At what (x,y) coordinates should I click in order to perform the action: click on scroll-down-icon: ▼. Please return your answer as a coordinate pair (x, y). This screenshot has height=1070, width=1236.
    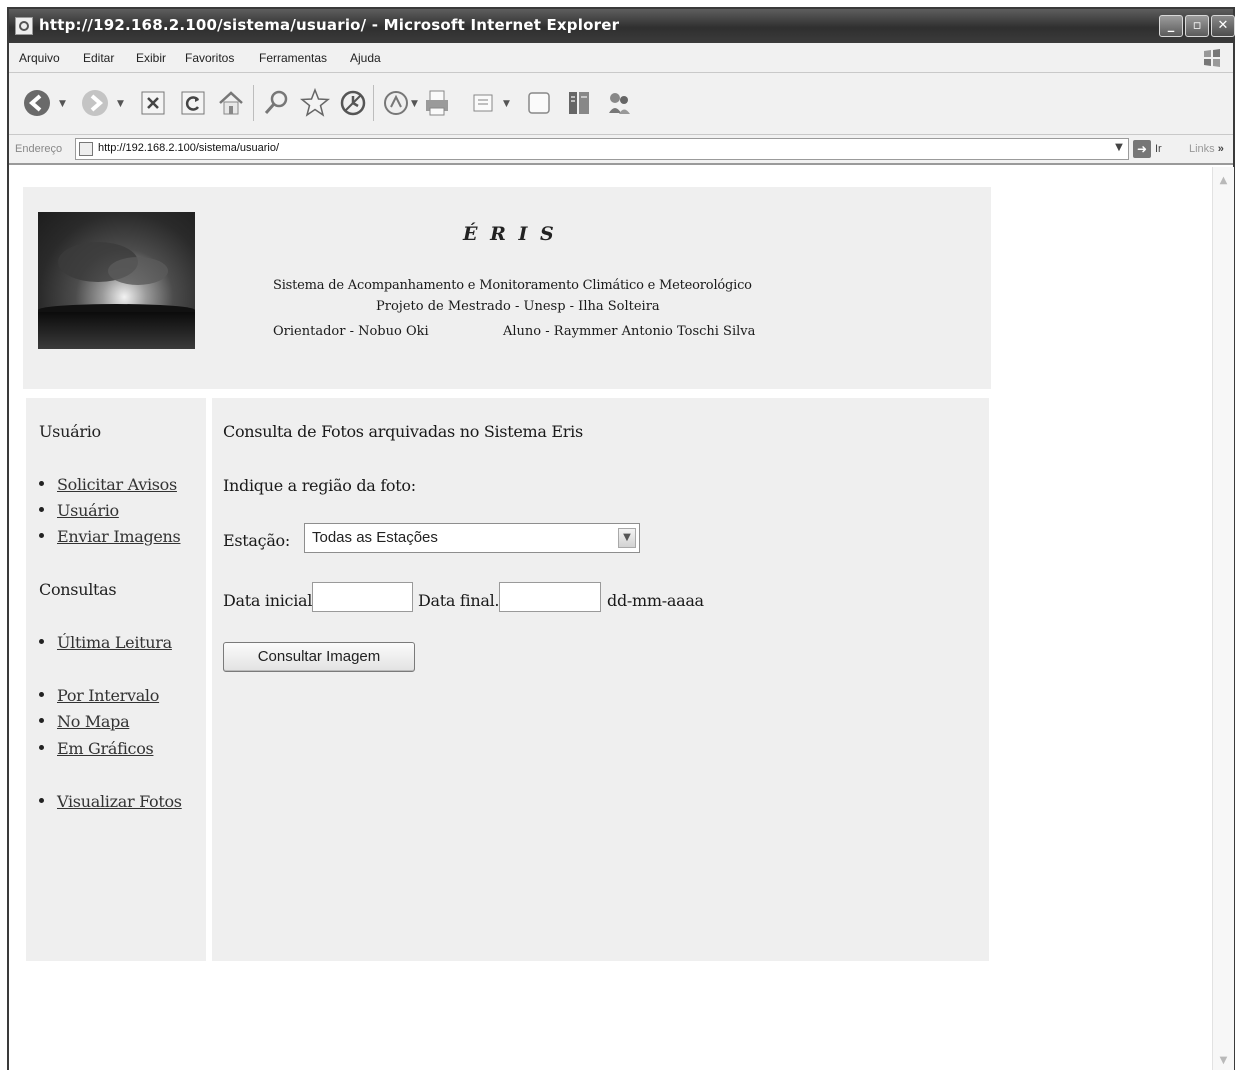
    Looking at the image, I should click on (1223, 1060).